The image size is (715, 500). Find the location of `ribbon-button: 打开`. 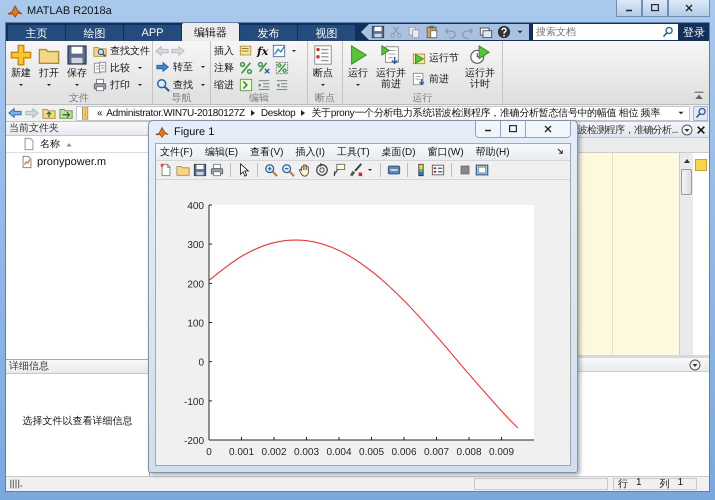

ribbon-button: 打开 is located at coordinates (49, 68).